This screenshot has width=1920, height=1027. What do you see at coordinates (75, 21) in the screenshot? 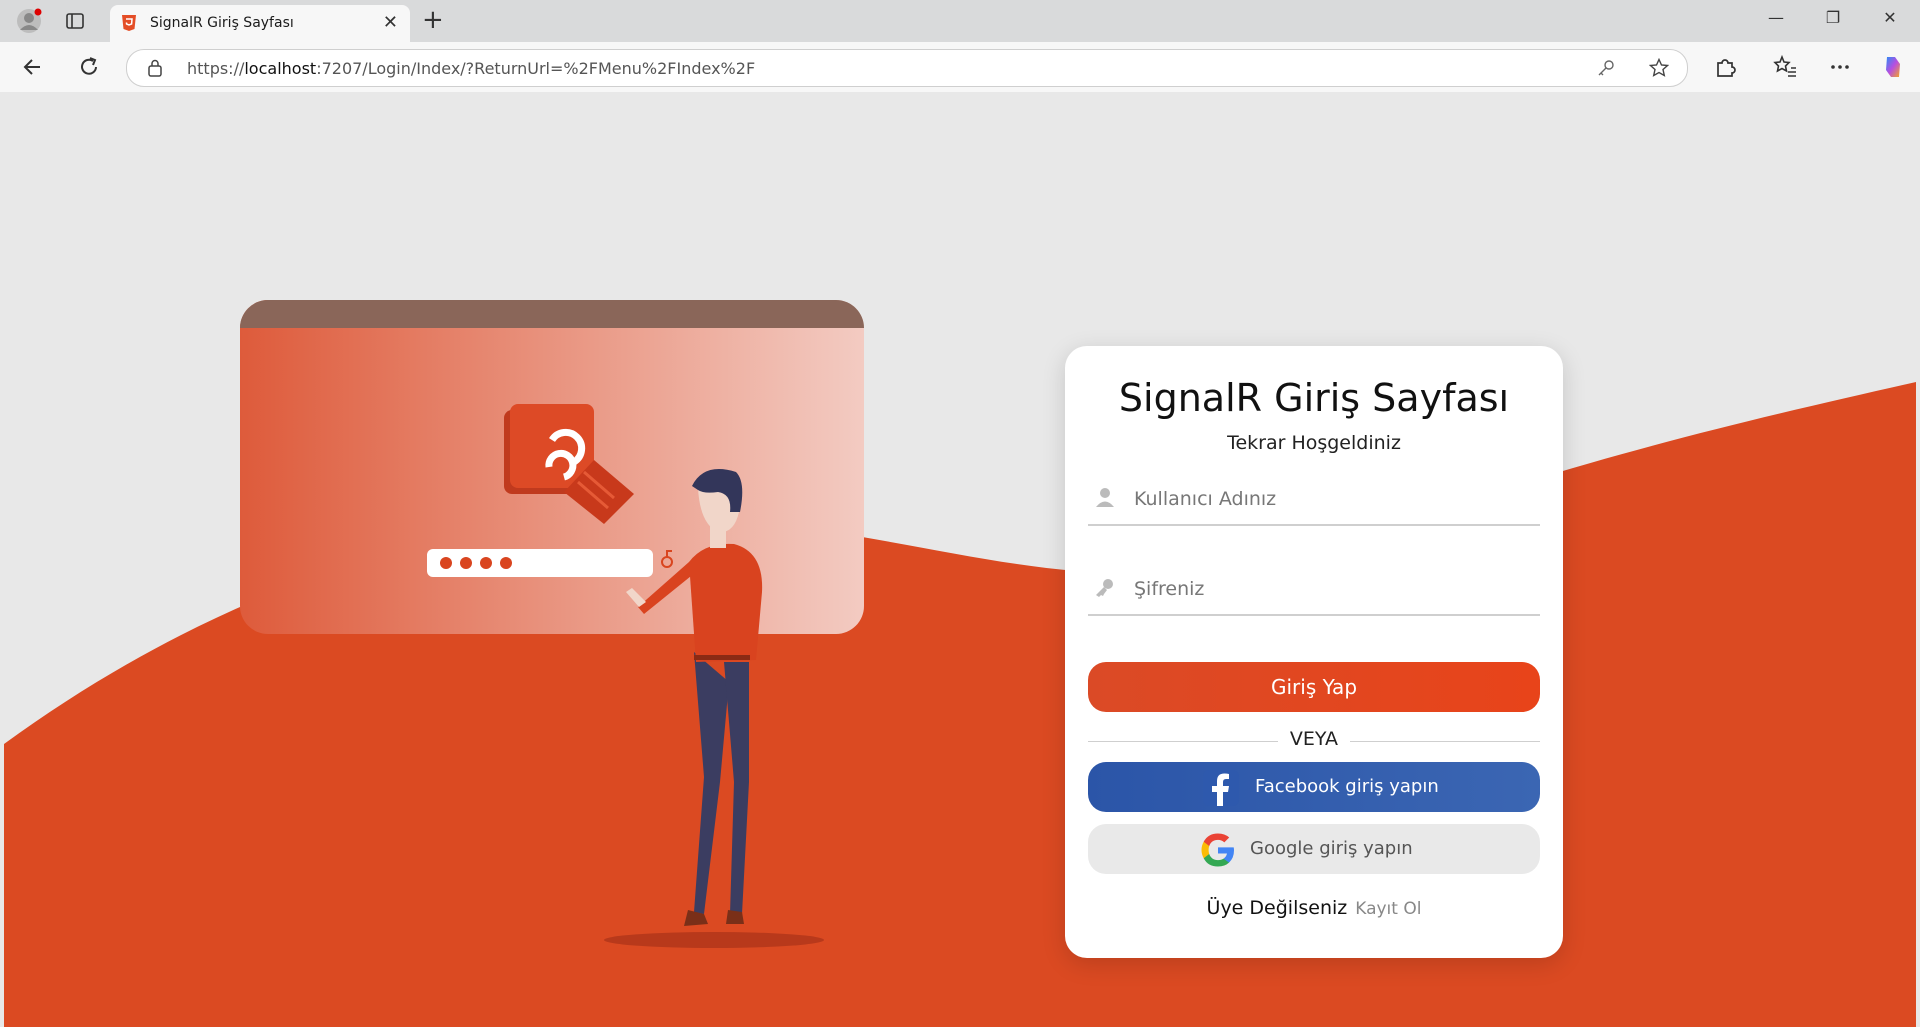
I see `tabs-icon` at bounding box center [75, 21].